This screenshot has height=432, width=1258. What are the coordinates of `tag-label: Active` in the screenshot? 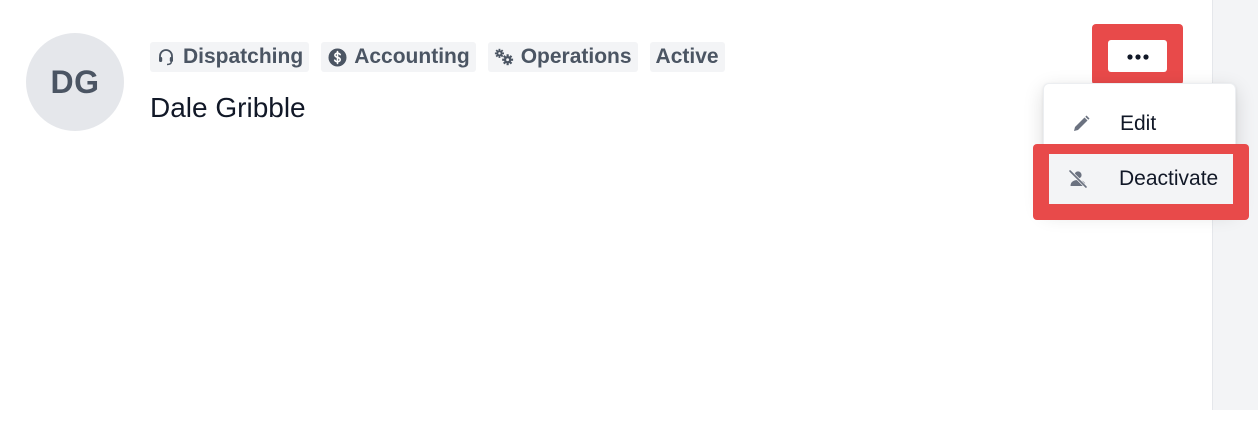 It's located at (687, 56).